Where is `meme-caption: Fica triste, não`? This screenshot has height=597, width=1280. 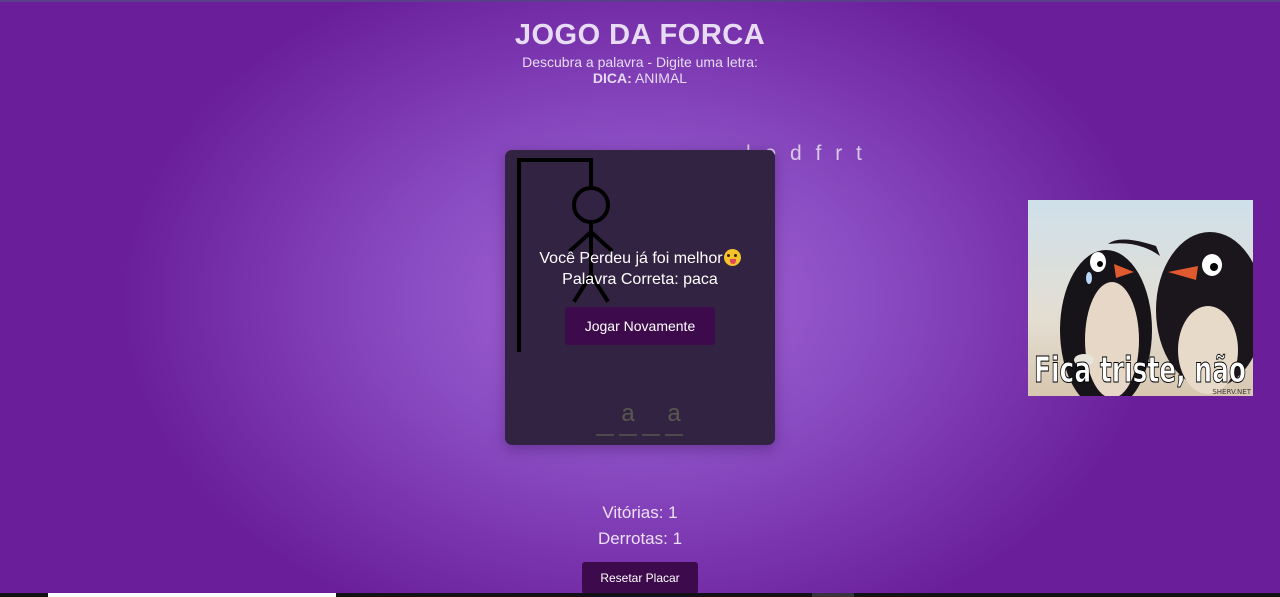
meme-caption: Fica triste, não is located at coordinates (1140, 370).